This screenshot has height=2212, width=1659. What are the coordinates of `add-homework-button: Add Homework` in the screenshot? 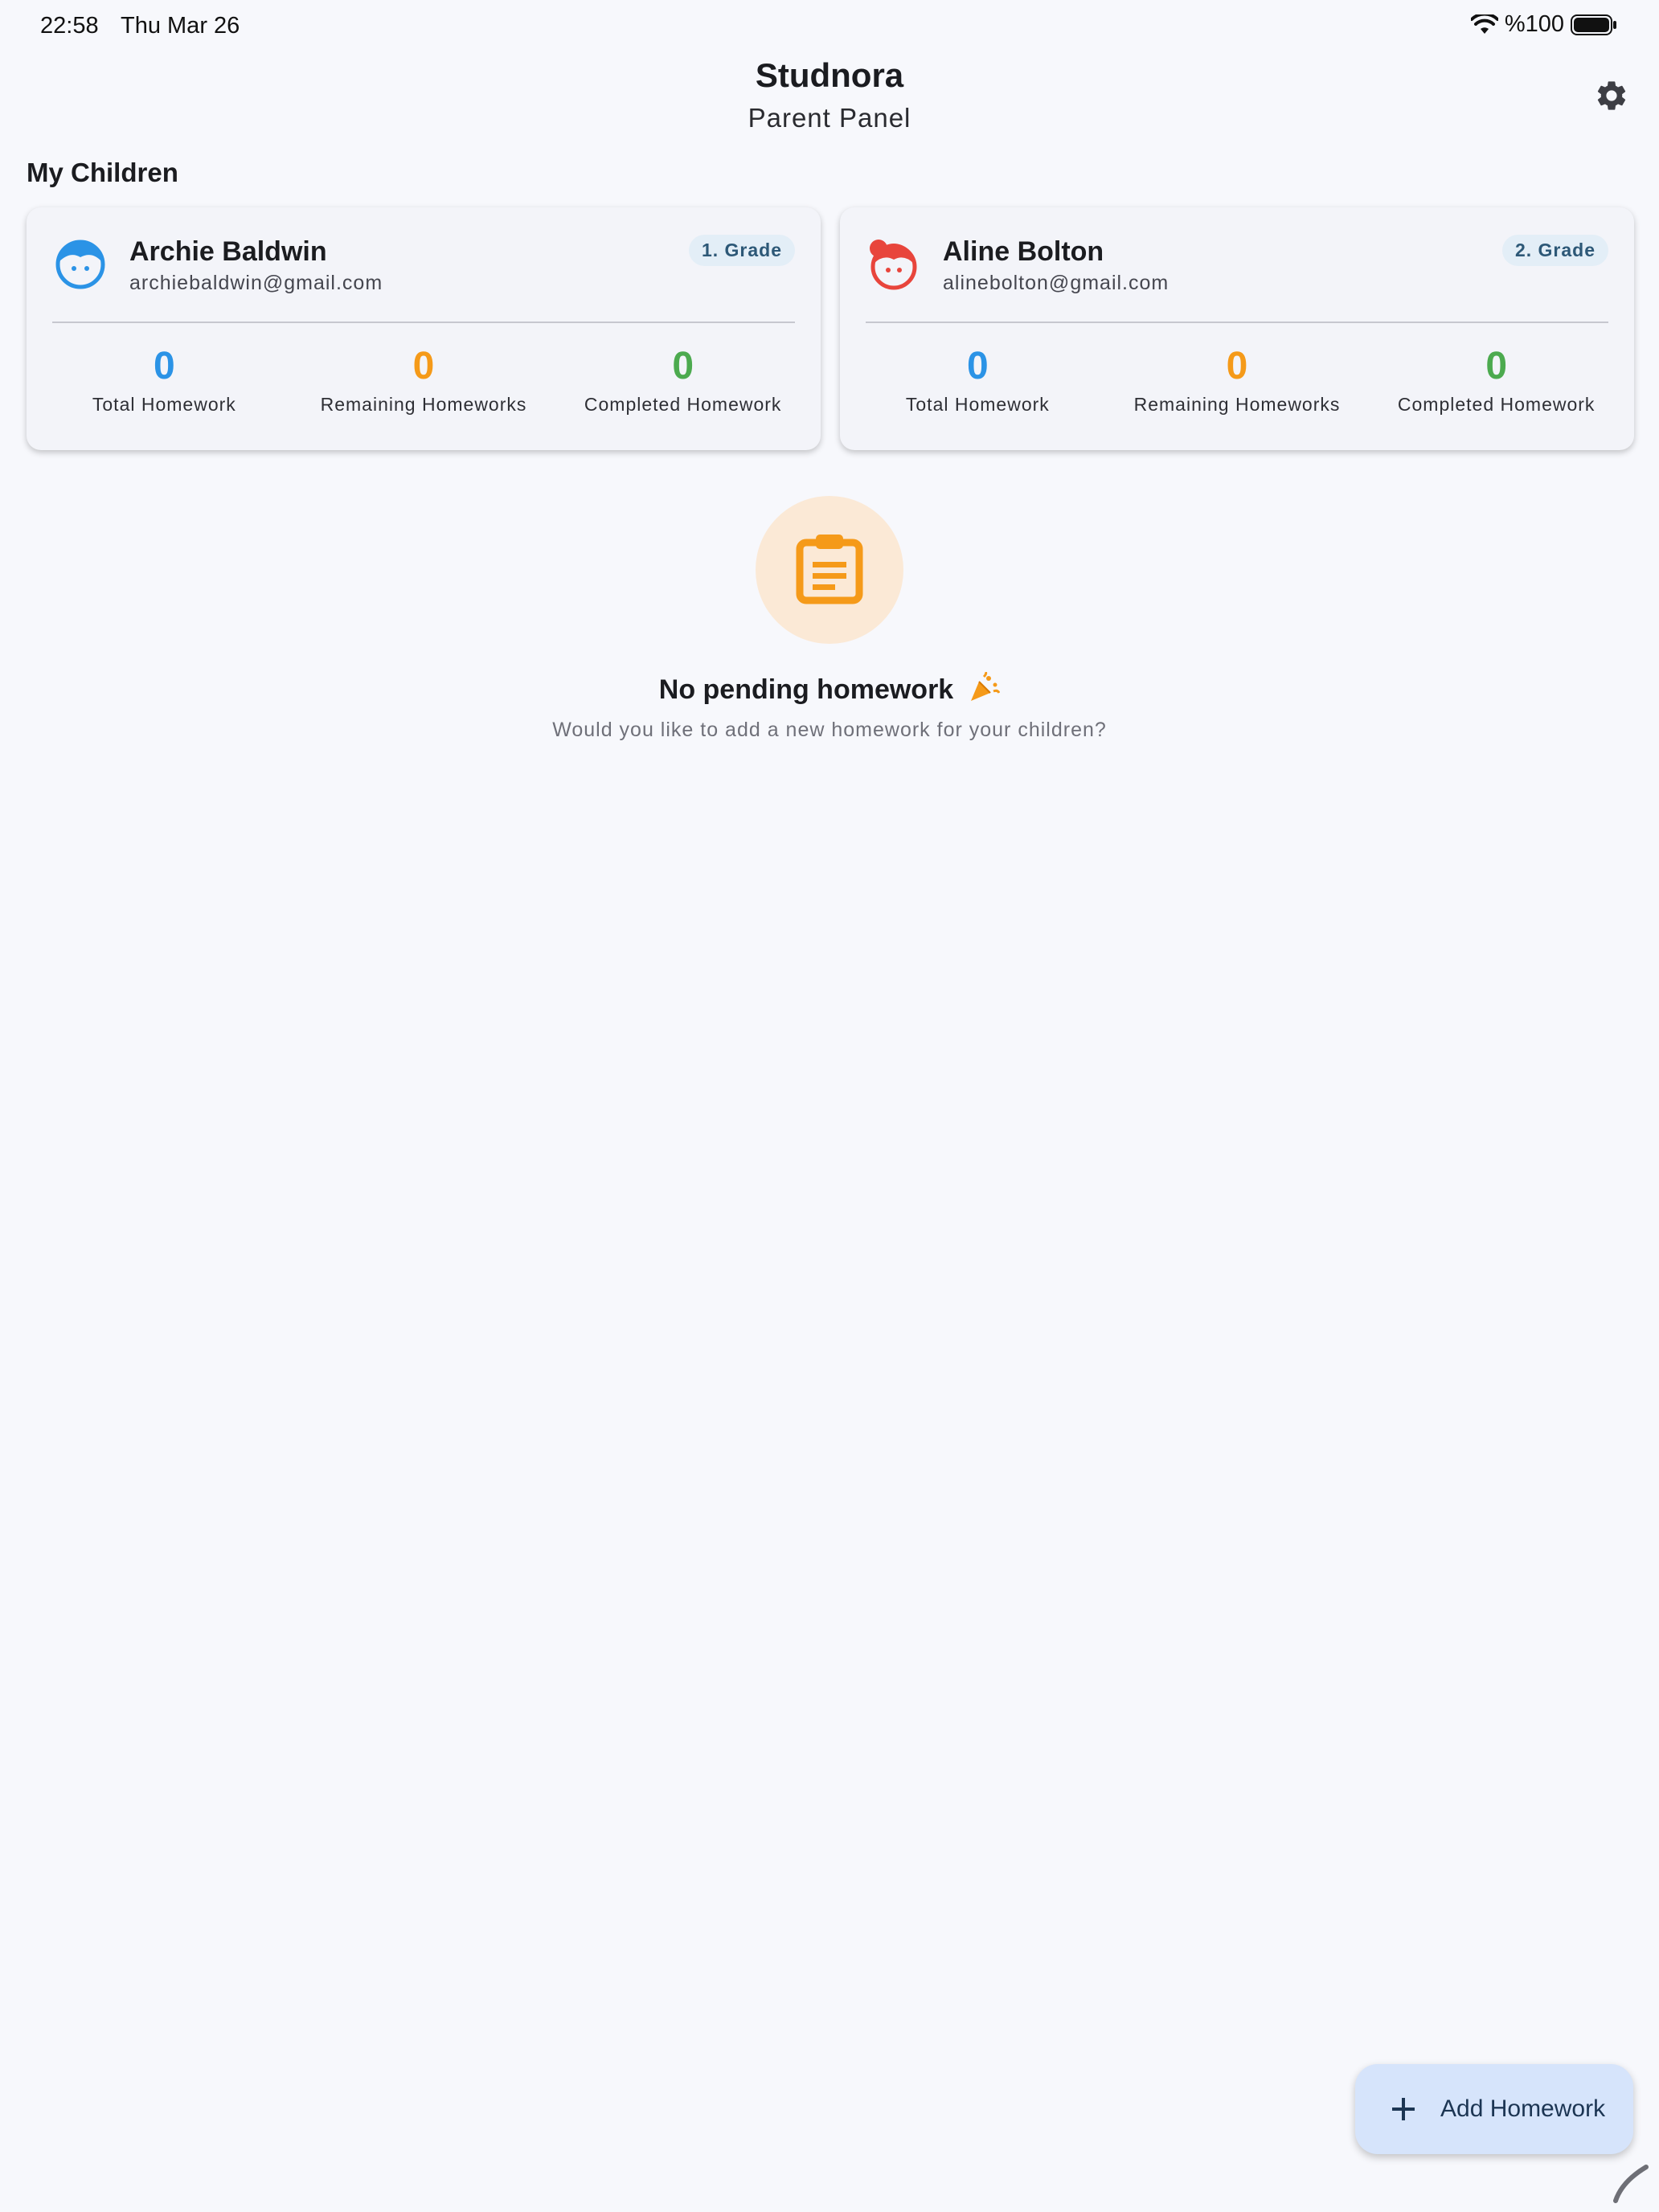 It's located at (1494, 2109).